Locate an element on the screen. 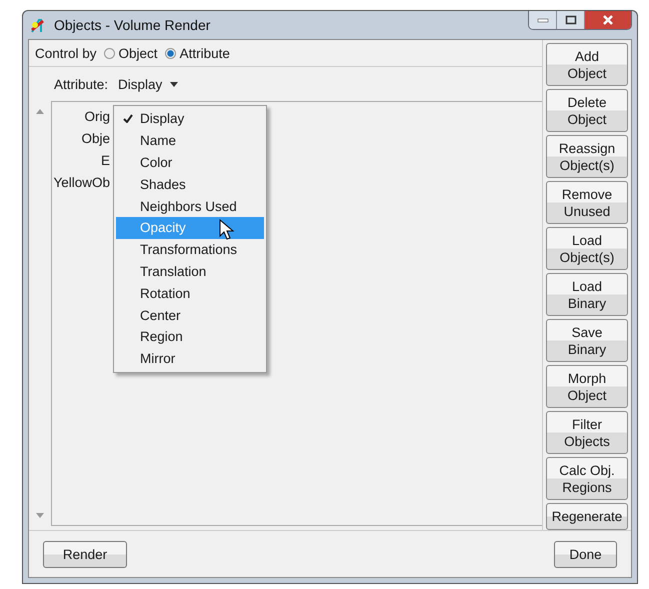 This screenshot has width=649, height=589. object-name: YellowOb is located at coordinates (81, 183).